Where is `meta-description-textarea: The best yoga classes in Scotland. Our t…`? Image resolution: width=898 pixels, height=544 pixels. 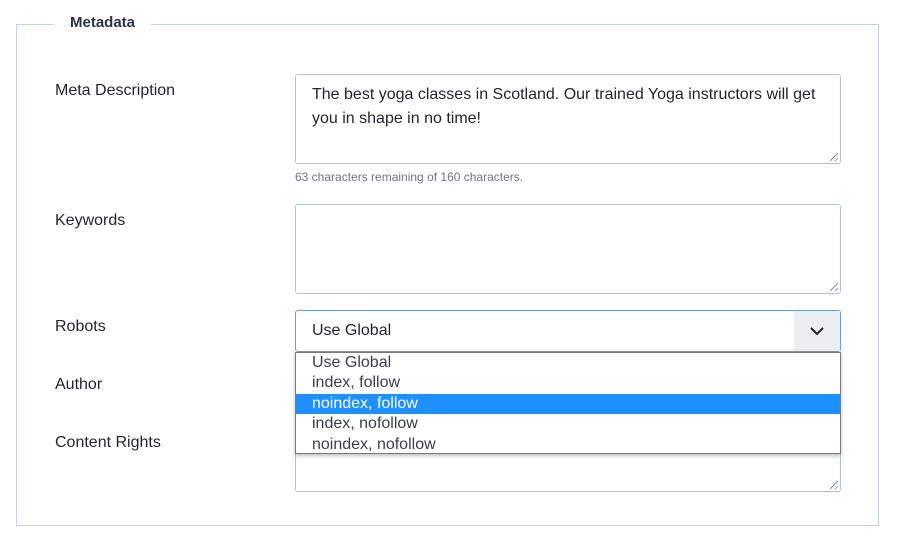
meta-description-textarea: The best yoga classes in Scotland. Our t… is located at coordinates (568, 119).